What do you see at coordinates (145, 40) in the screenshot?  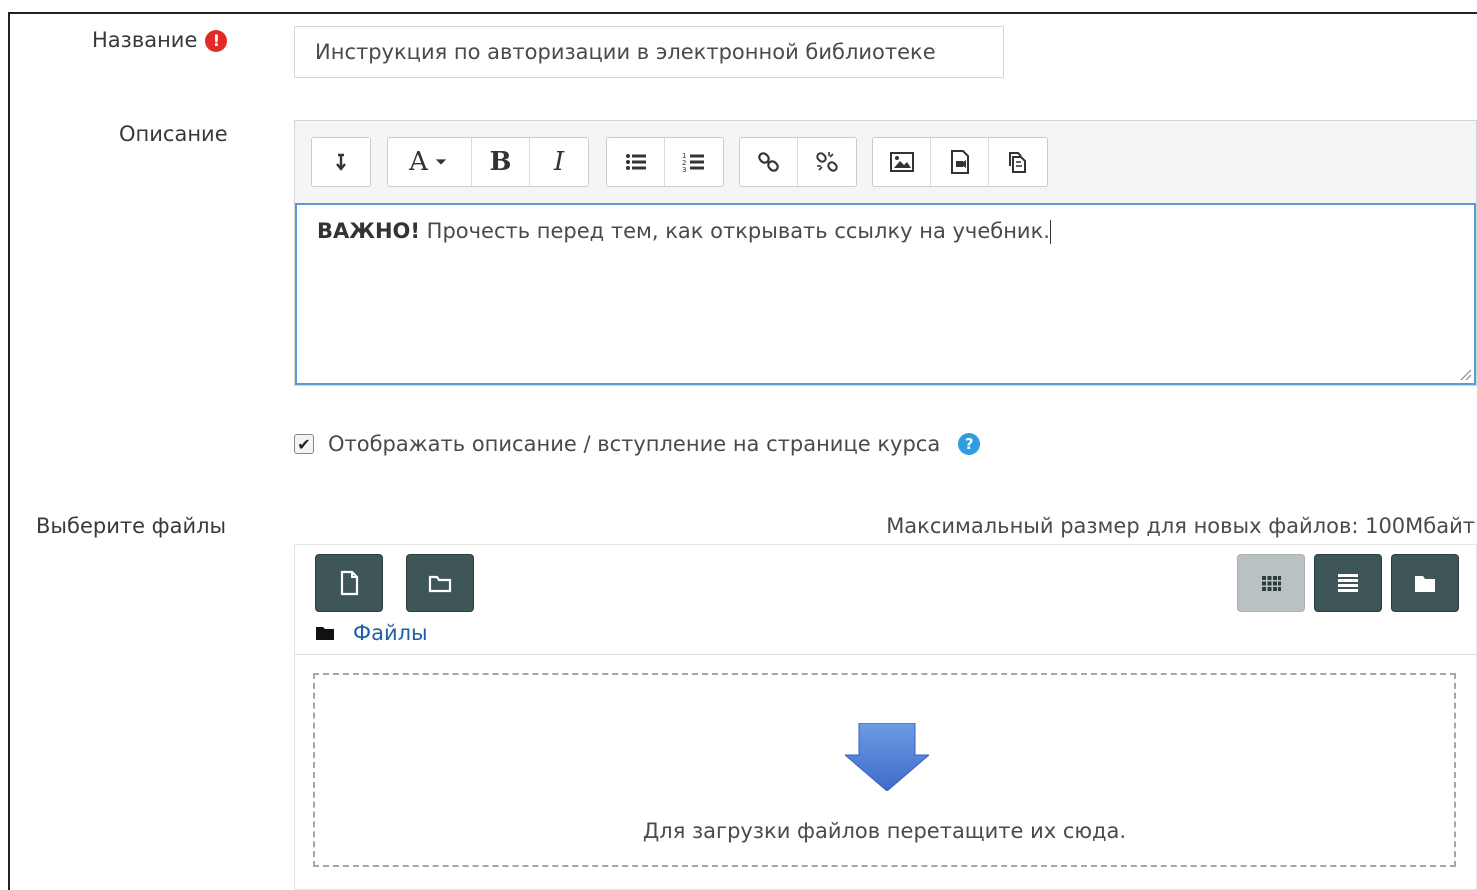 I see `name-label: Название` at bounding box center [145, 40].